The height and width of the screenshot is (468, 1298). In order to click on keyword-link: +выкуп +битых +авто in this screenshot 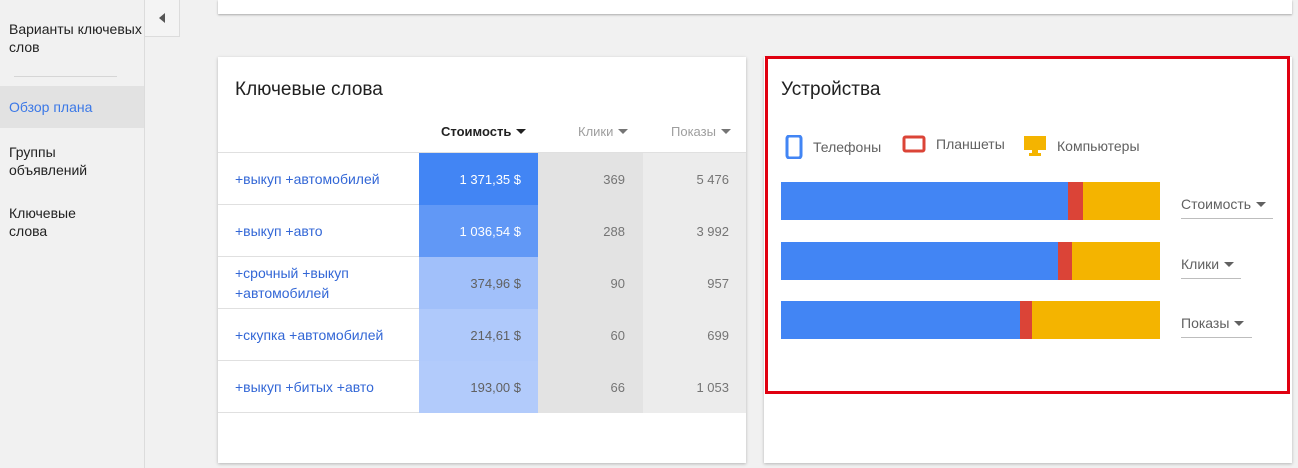, I will do `click(325, 387)`.